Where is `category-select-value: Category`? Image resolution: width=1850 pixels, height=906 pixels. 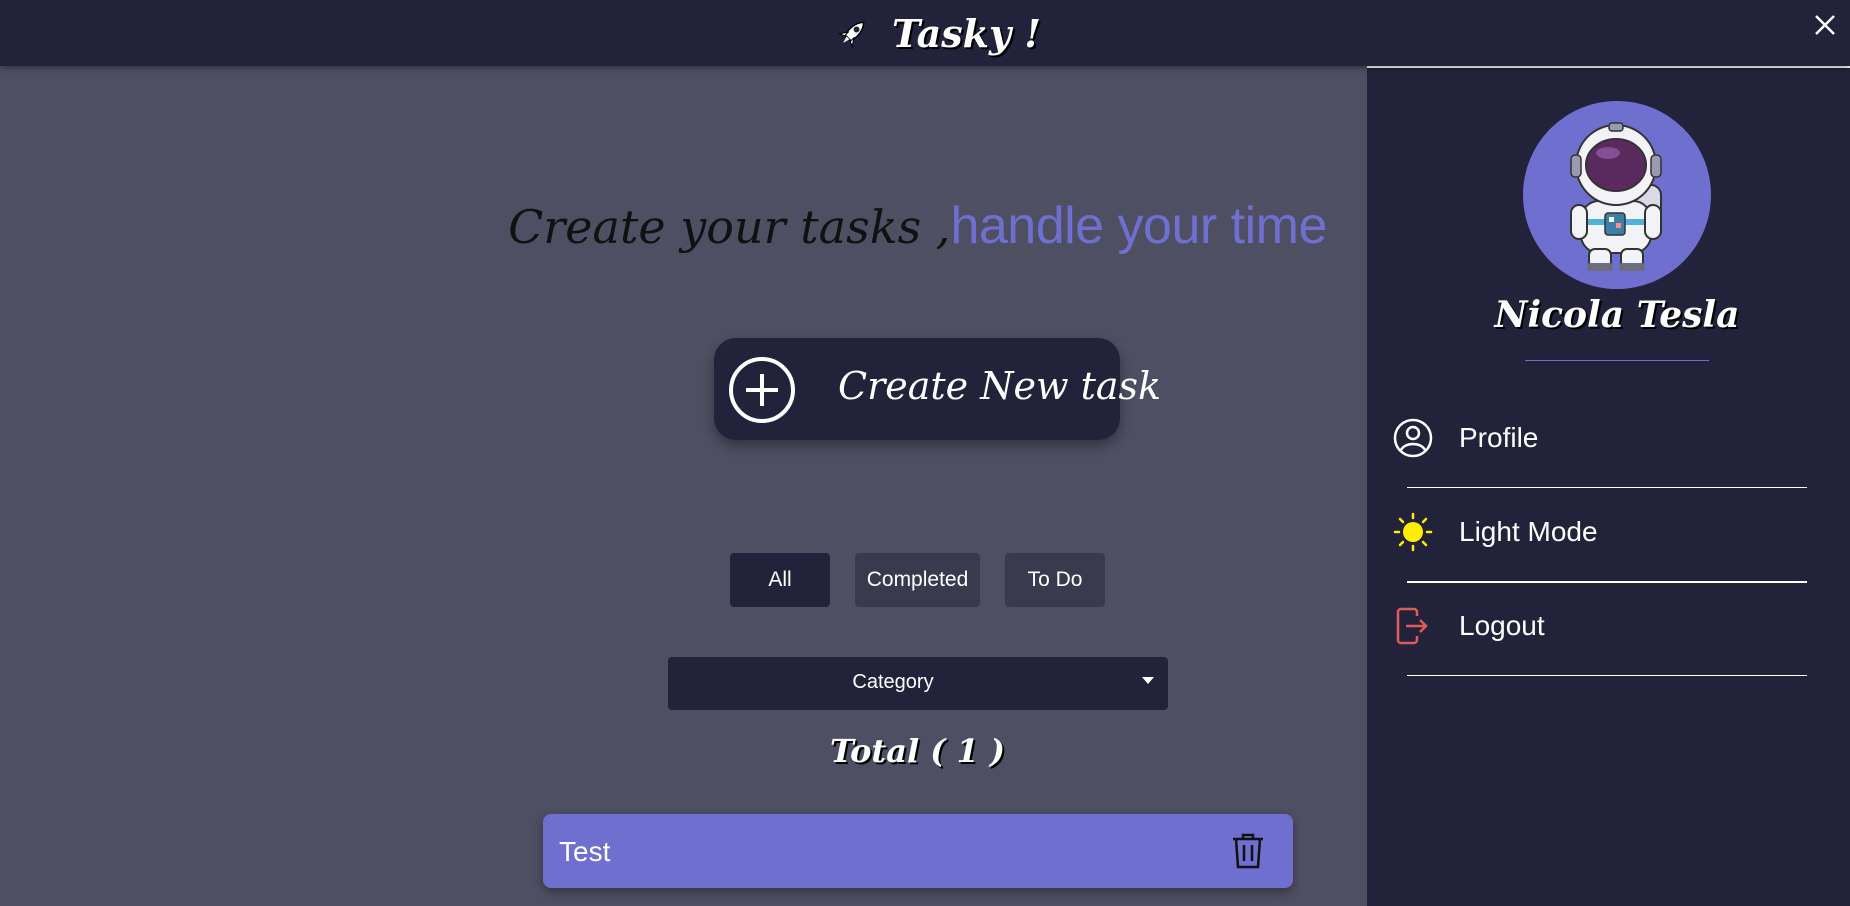 category-select-value: Category is located at coordinates (893, 682).